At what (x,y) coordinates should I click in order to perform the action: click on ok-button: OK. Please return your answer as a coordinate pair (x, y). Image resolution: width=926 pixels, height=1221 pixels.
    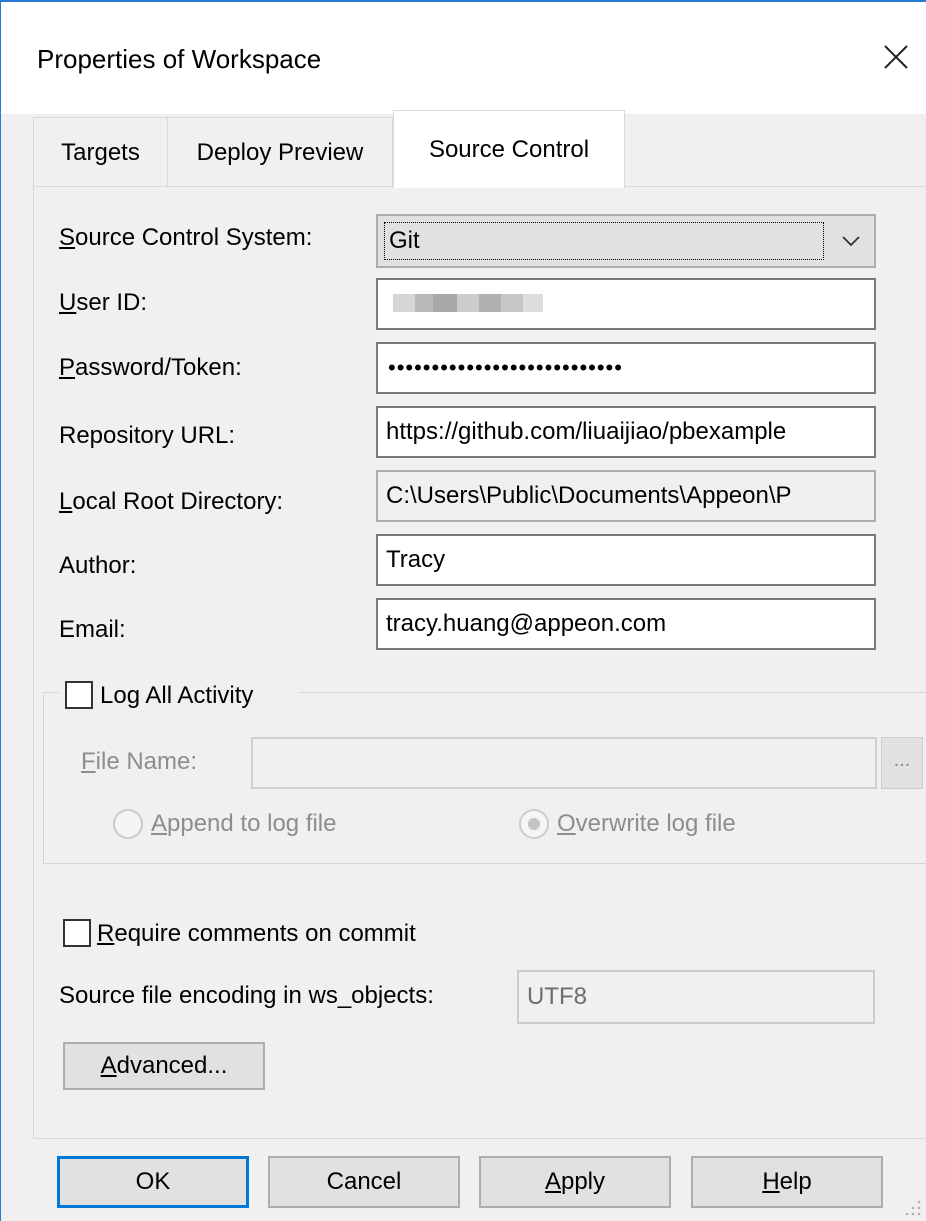
    Looking at the image, I should click on (153, 1182).